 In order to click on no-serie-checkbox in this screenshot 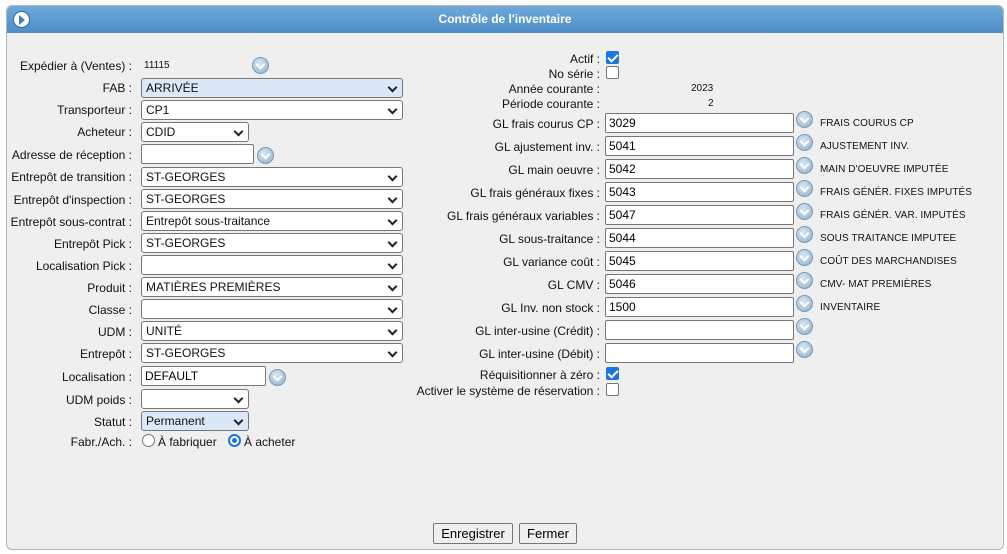, I will do `click(612, 72)`.